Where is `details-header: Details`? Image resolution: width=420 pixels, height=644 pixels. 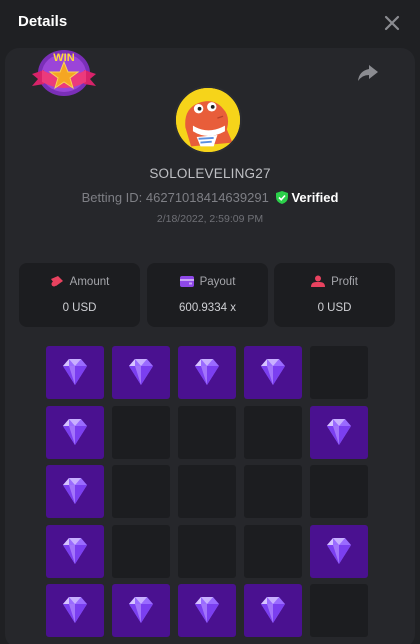
details-header: Details is located at coordinates (210, 23).